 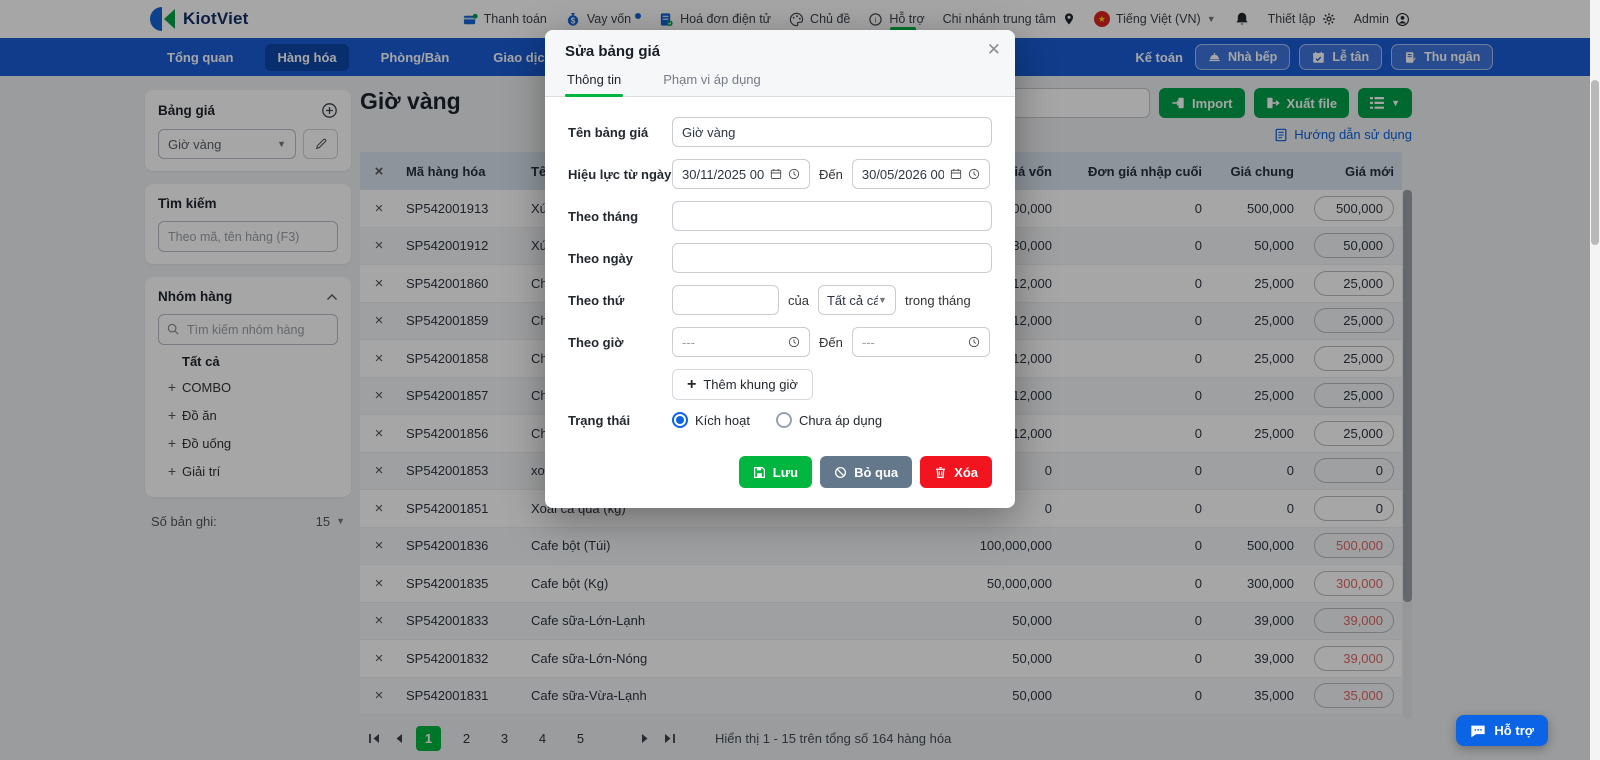 I want to click on weekday-scope-select: Tất cả cá... ▼, so click(x=856, y=300).